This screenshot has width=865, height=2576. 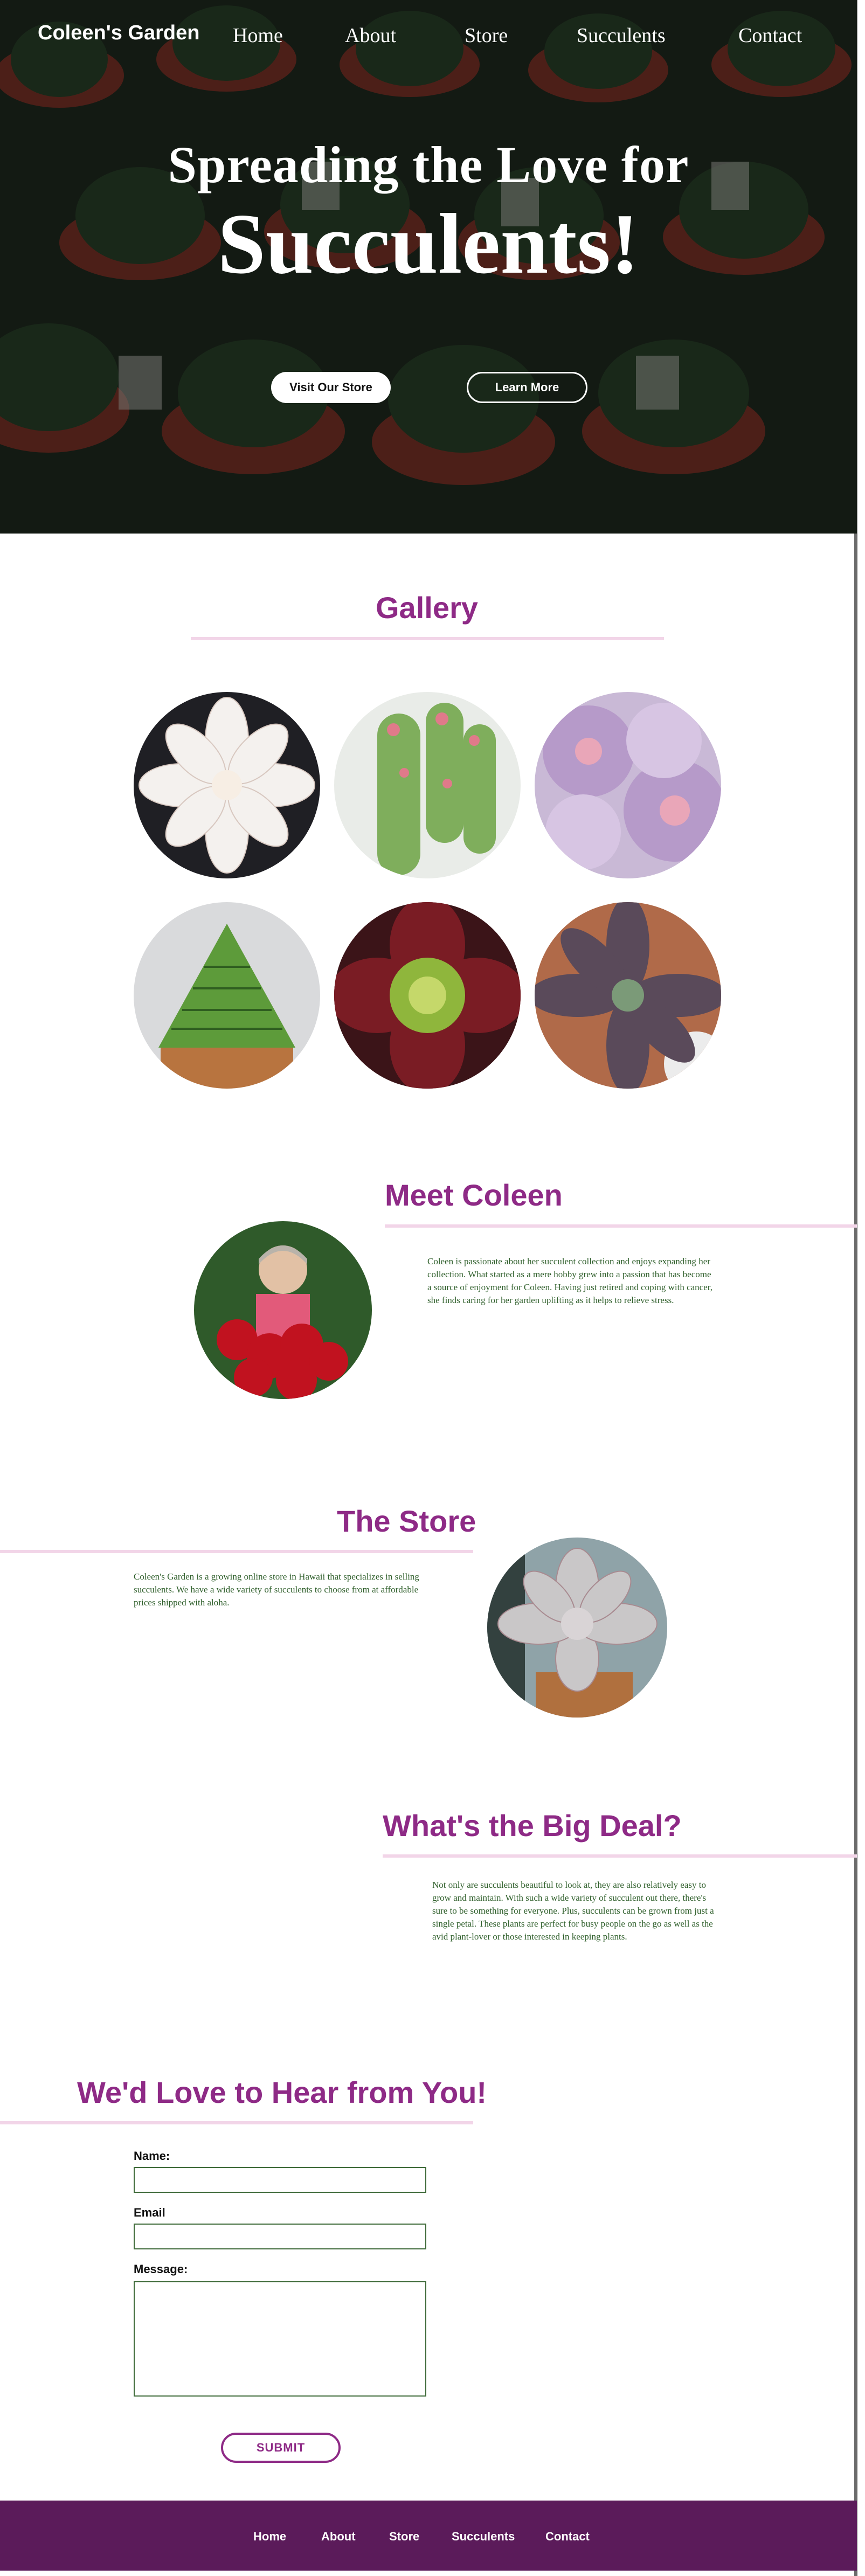 I want to click on nav-store: Store, so click(x=486, y=36).